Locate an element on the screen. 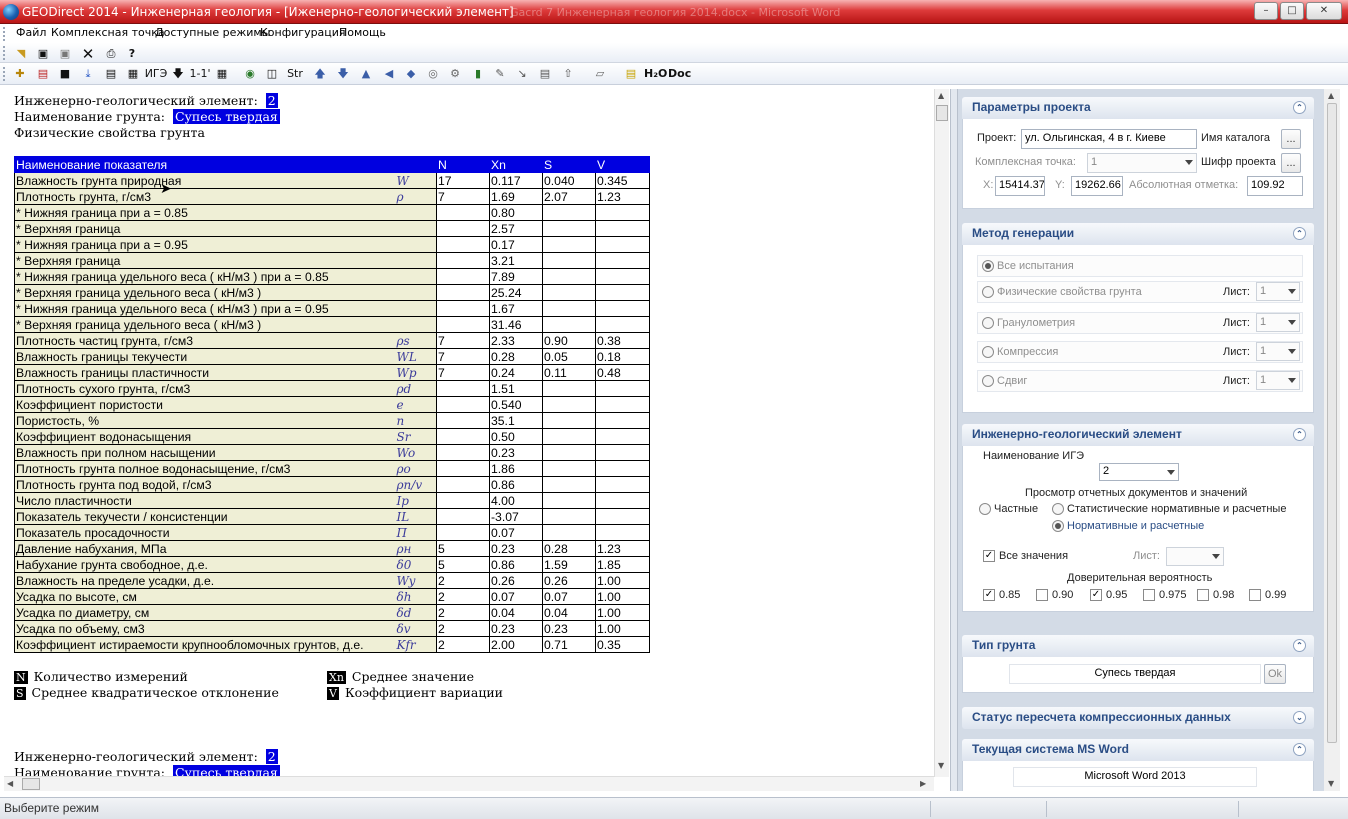 The width and height of the screenshot is (1348, 819). ige-section-header: Инженерно-геологический элемент ⌃ is located at coordinates (1138, 435).